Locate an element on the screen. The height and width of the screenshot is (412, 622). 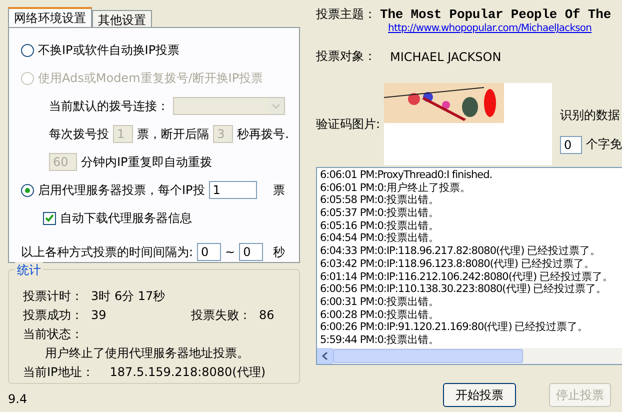
stat-value: 86 is located at coordinates (266, 315).